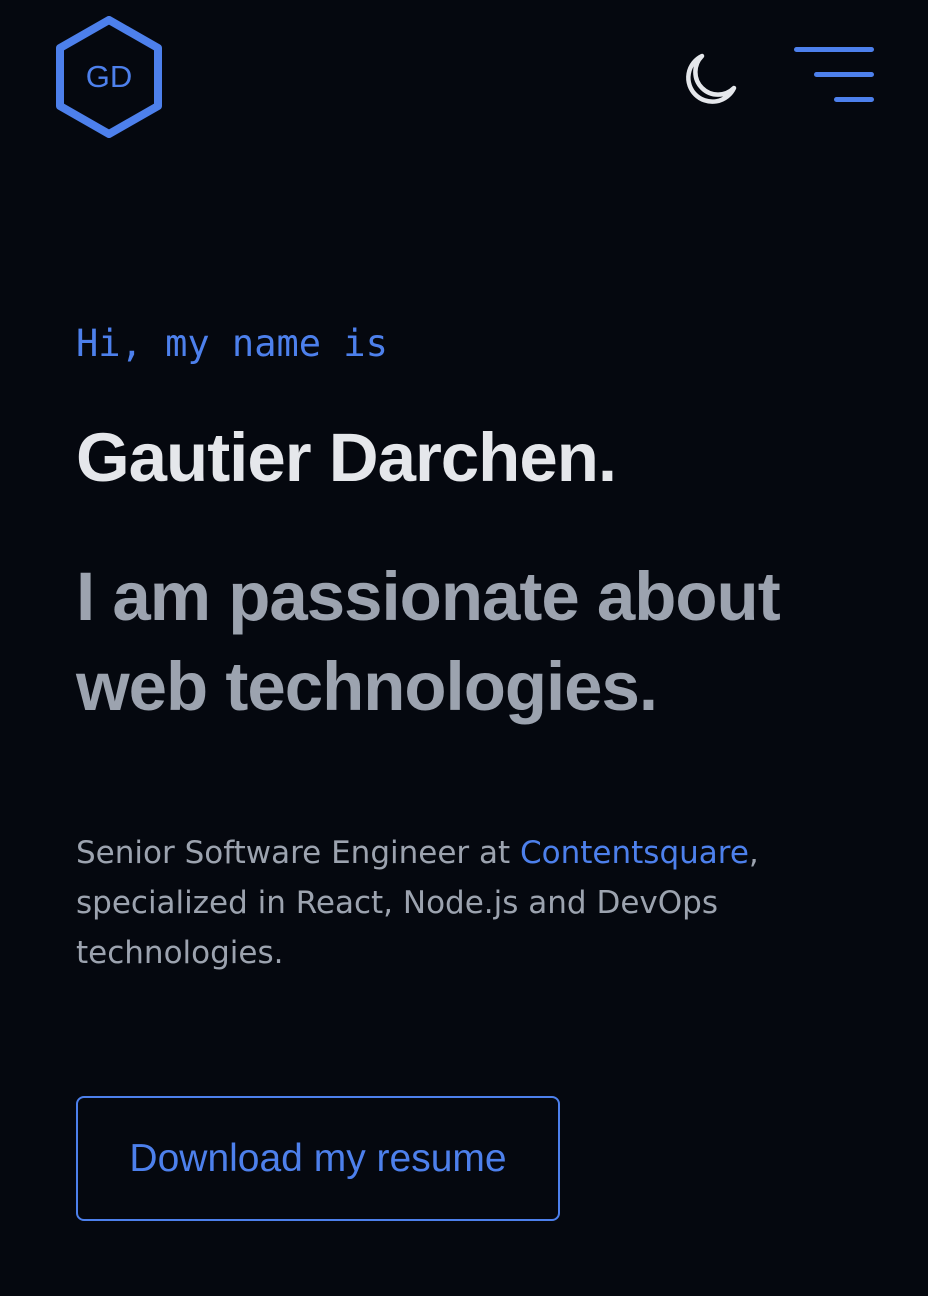 The width and height of the screenshot is (928, 1296). Describe the element at coordinates (318, 1158) in the screenshot. I see `download-resume-button: Download my resume` at that location.